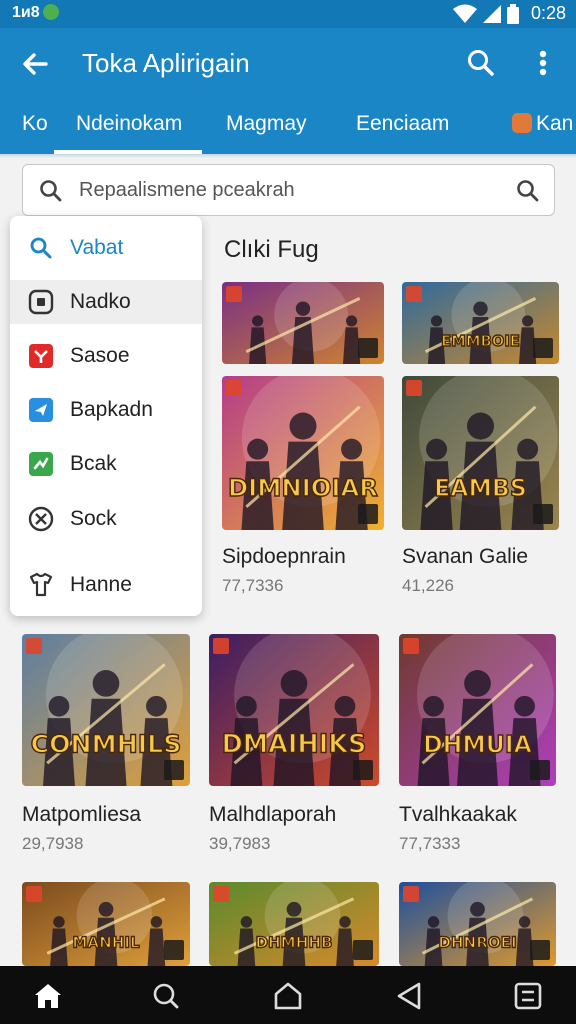 Image resolution: width=576 pixels, height=1024 pixels. I want to click on menu-item-label: Bapkadn, so click(111, 409).